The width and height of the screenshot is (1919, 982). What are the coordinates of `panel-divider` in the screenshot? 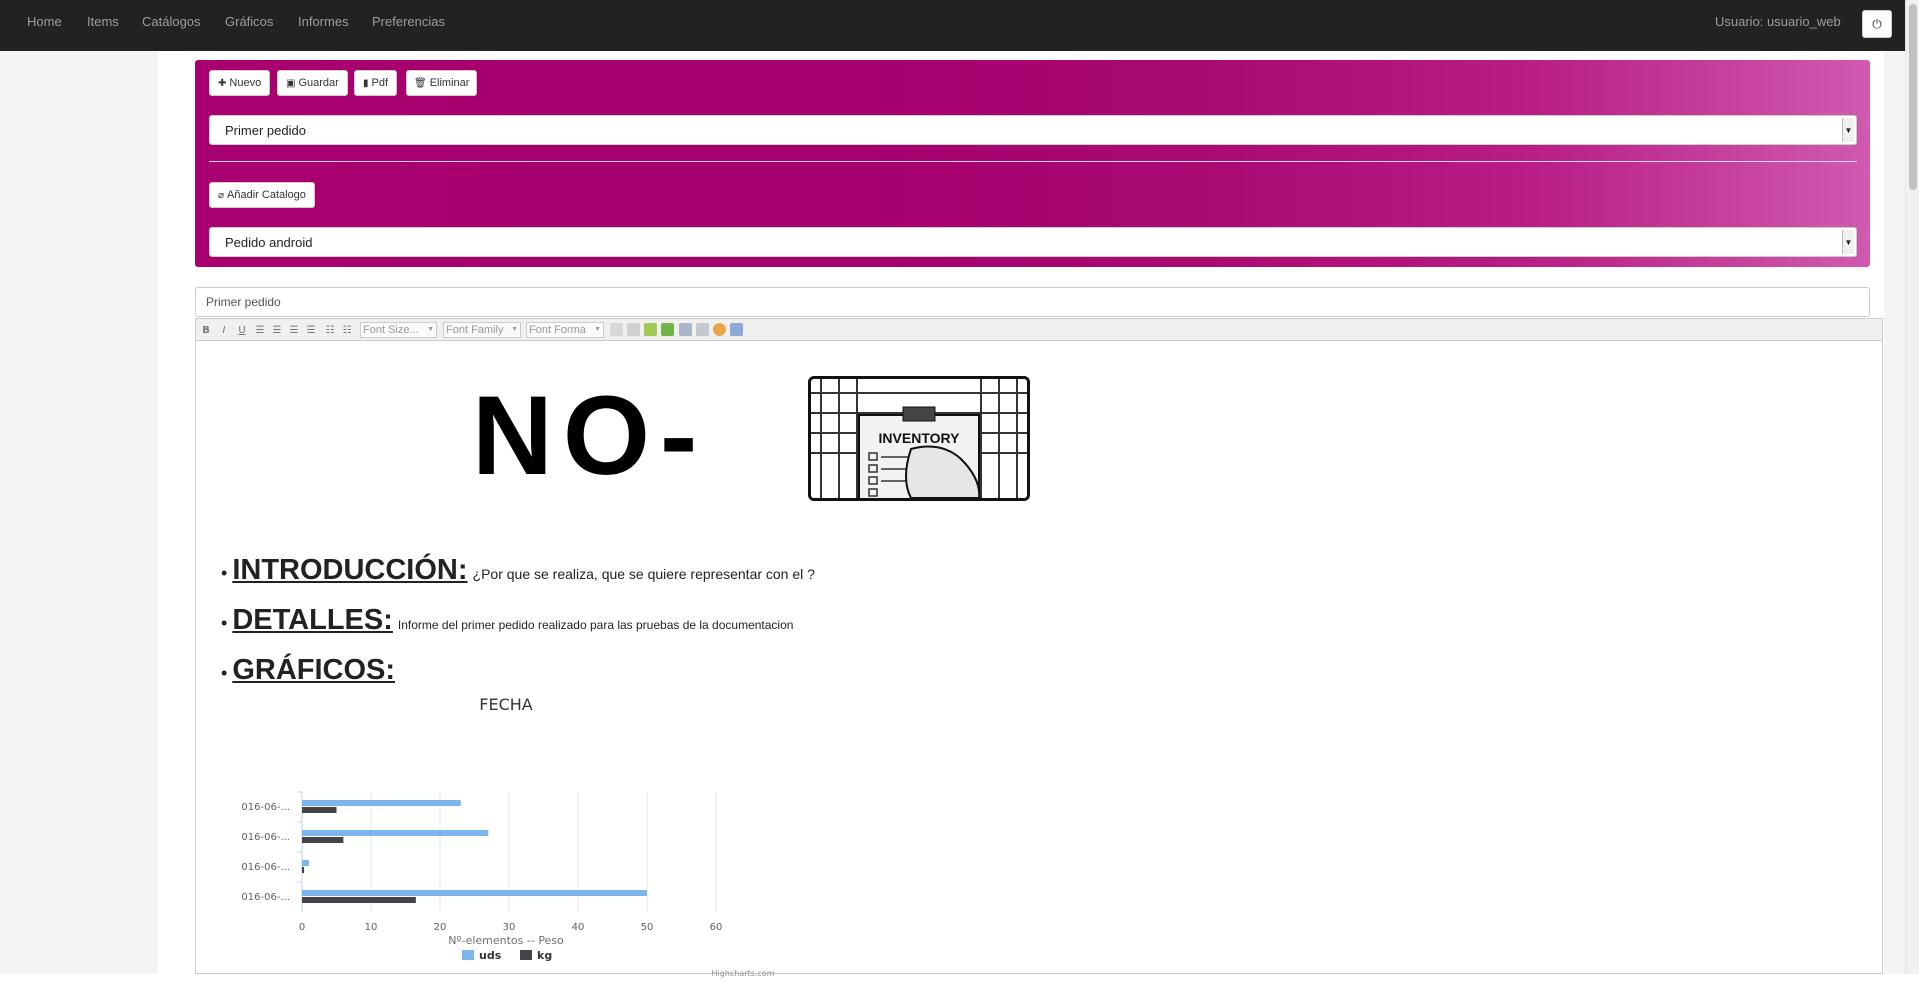 It's located at (1033, 161).